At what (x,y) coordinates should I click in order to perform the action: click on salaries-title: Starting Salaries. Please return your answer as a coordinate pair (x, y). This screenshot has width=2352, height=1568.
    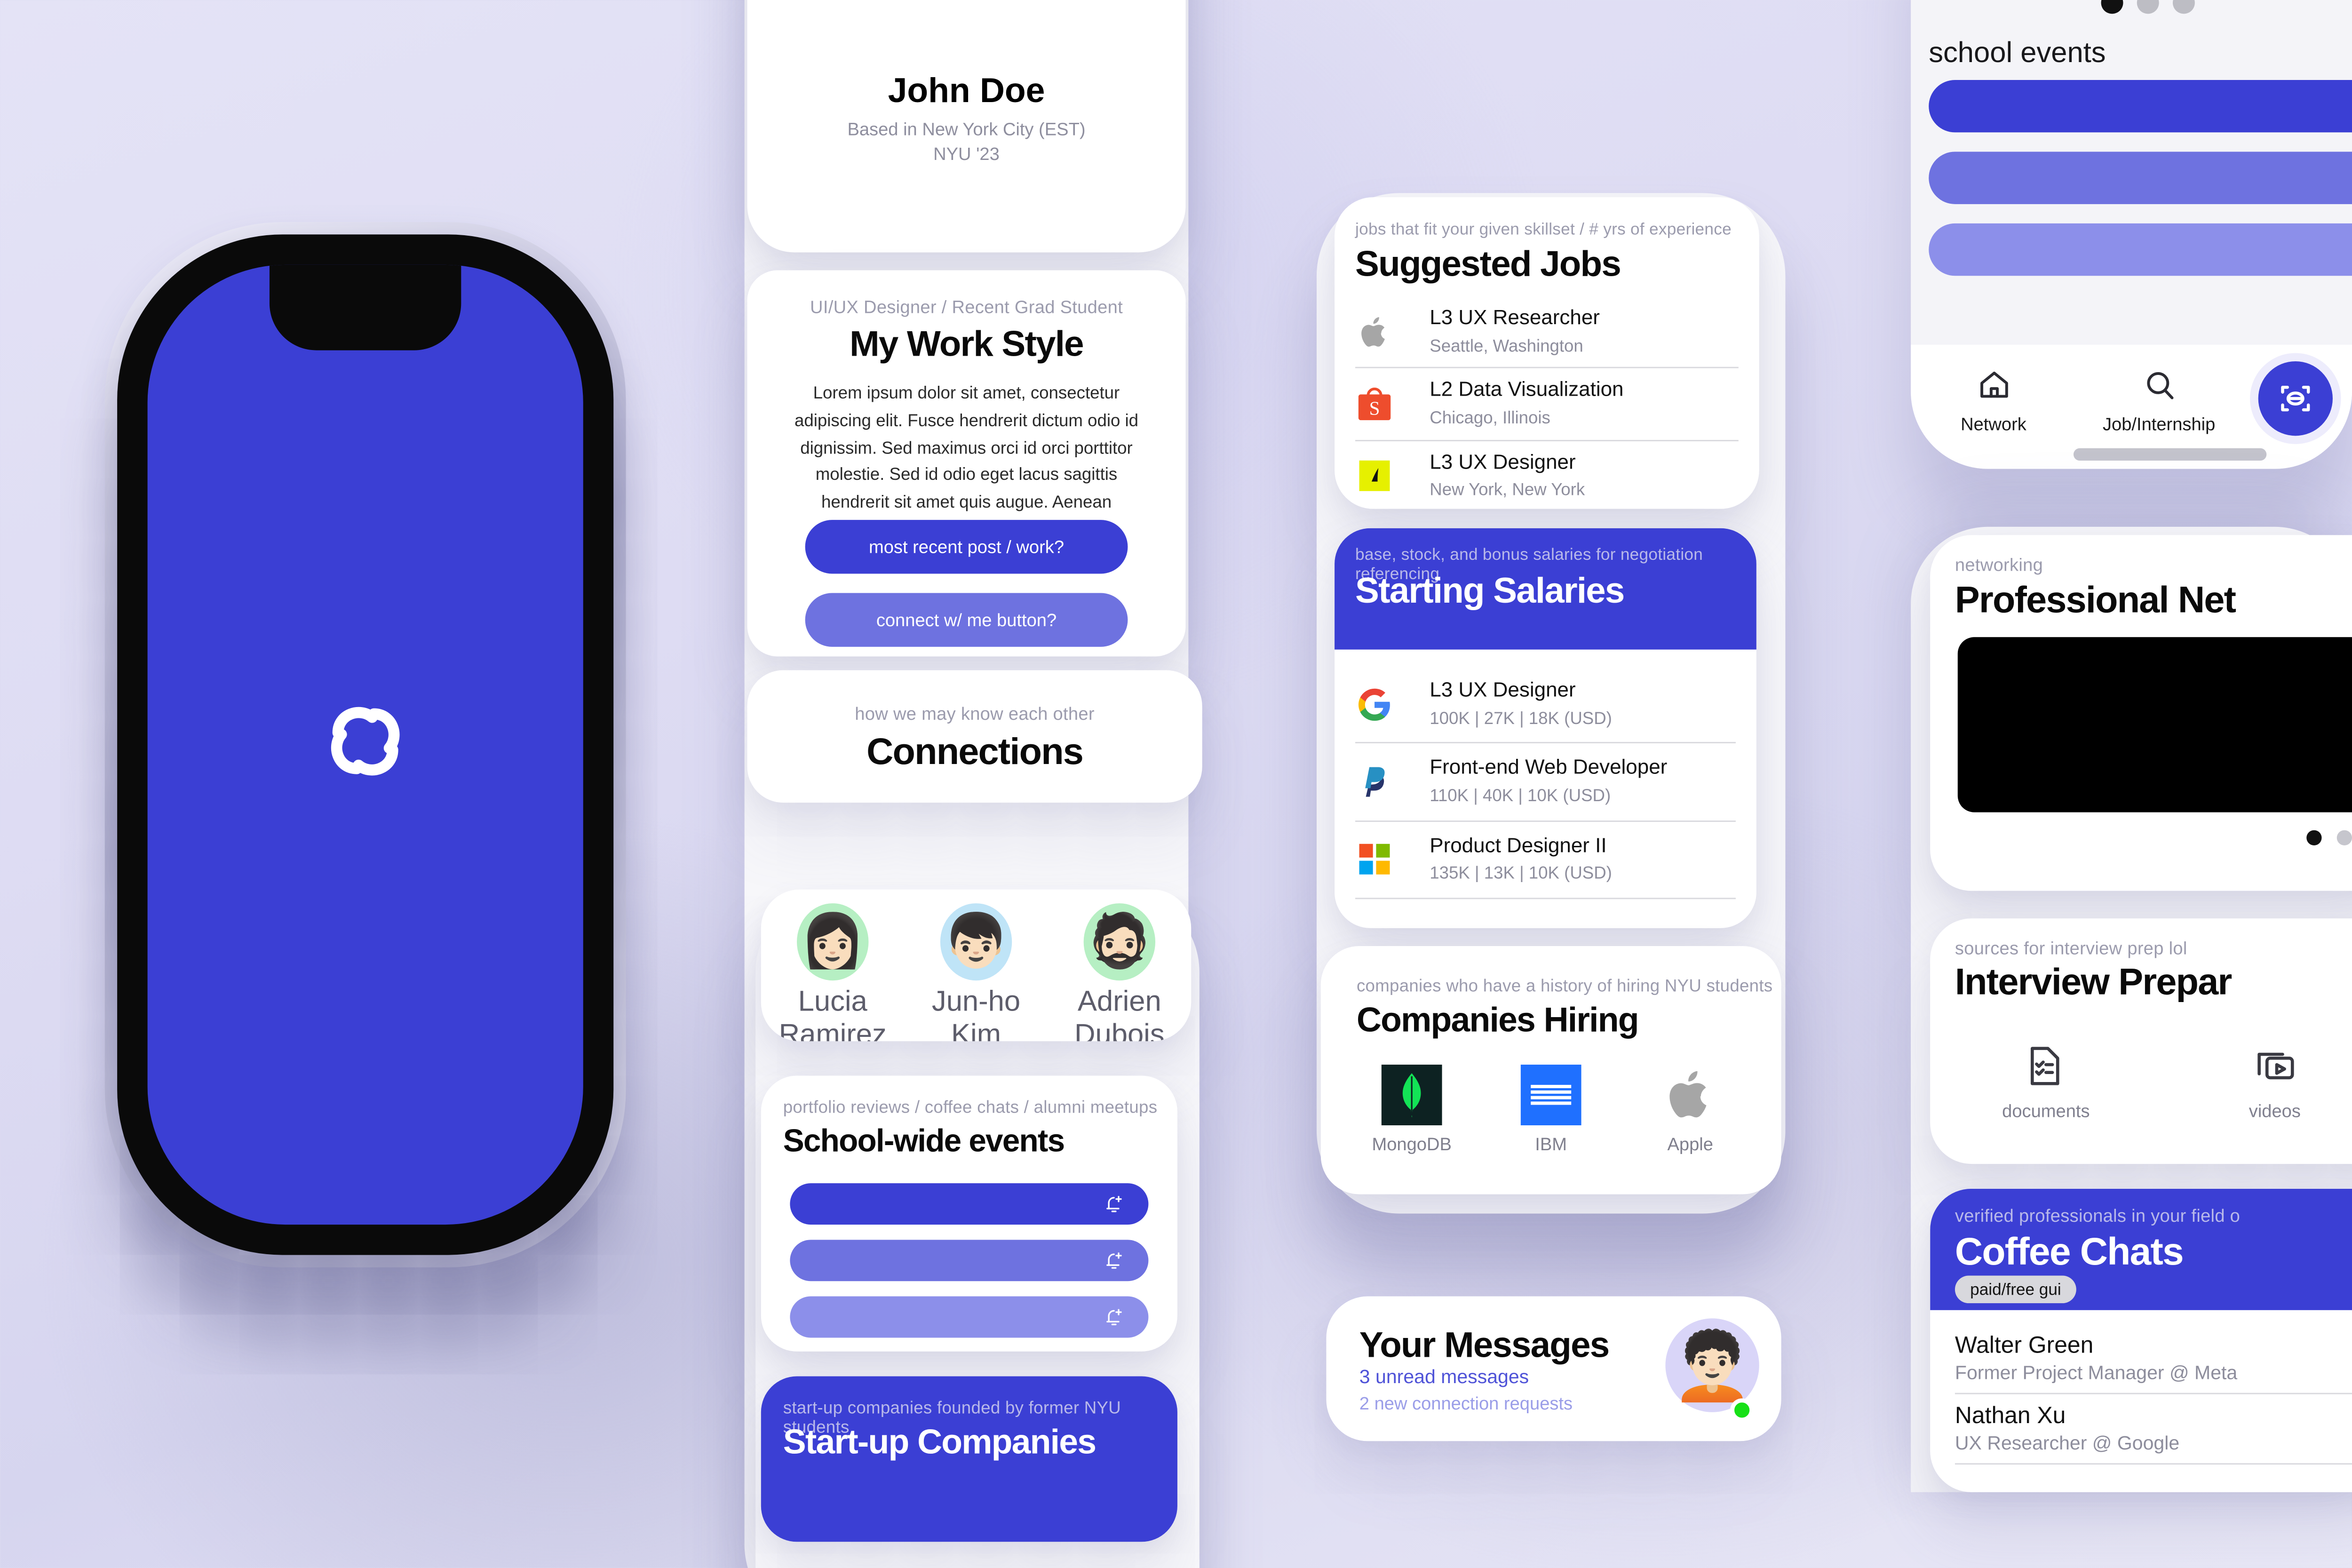
    Looking at the image, I should click on (1490, 590).